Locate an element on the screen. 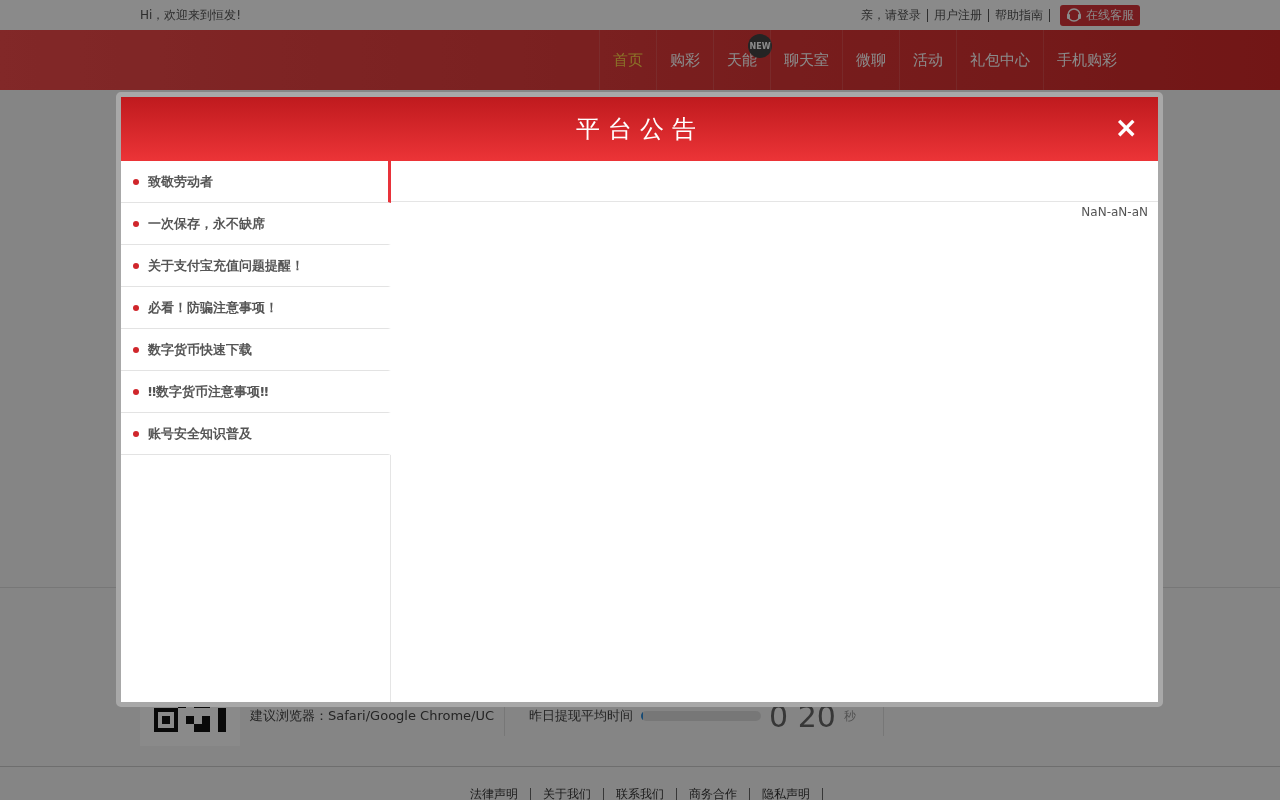  footer-link: 商务合作 is located at coordinates (713, 794).